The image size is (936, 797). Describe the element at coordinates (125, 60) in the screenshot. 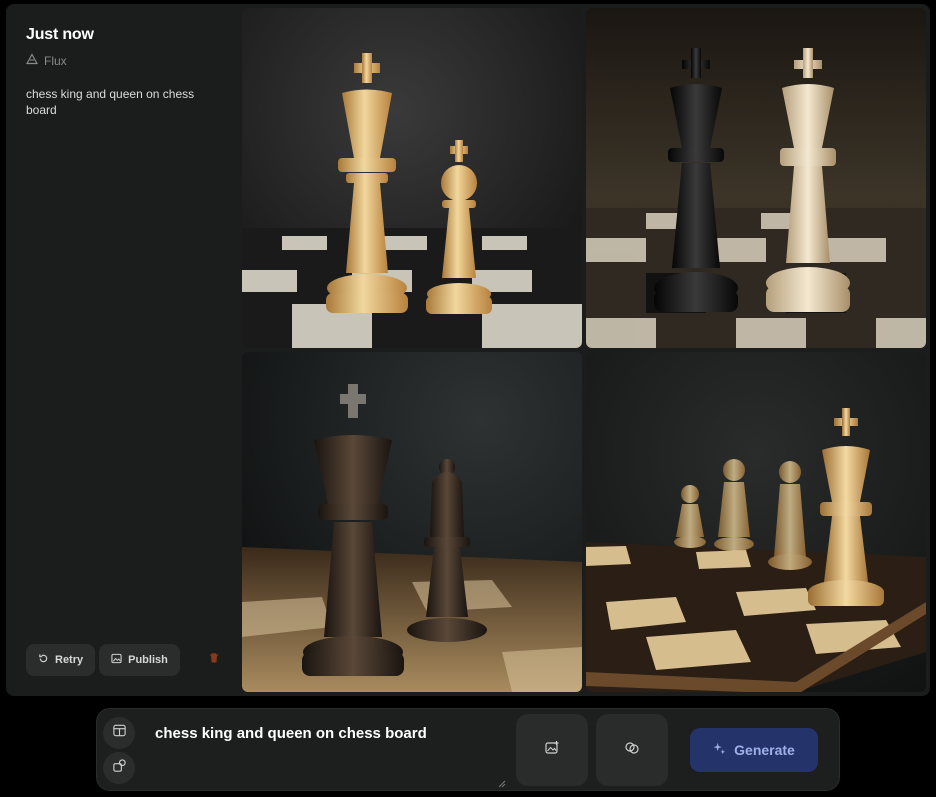

I see `model-tag: Flux` at that location.